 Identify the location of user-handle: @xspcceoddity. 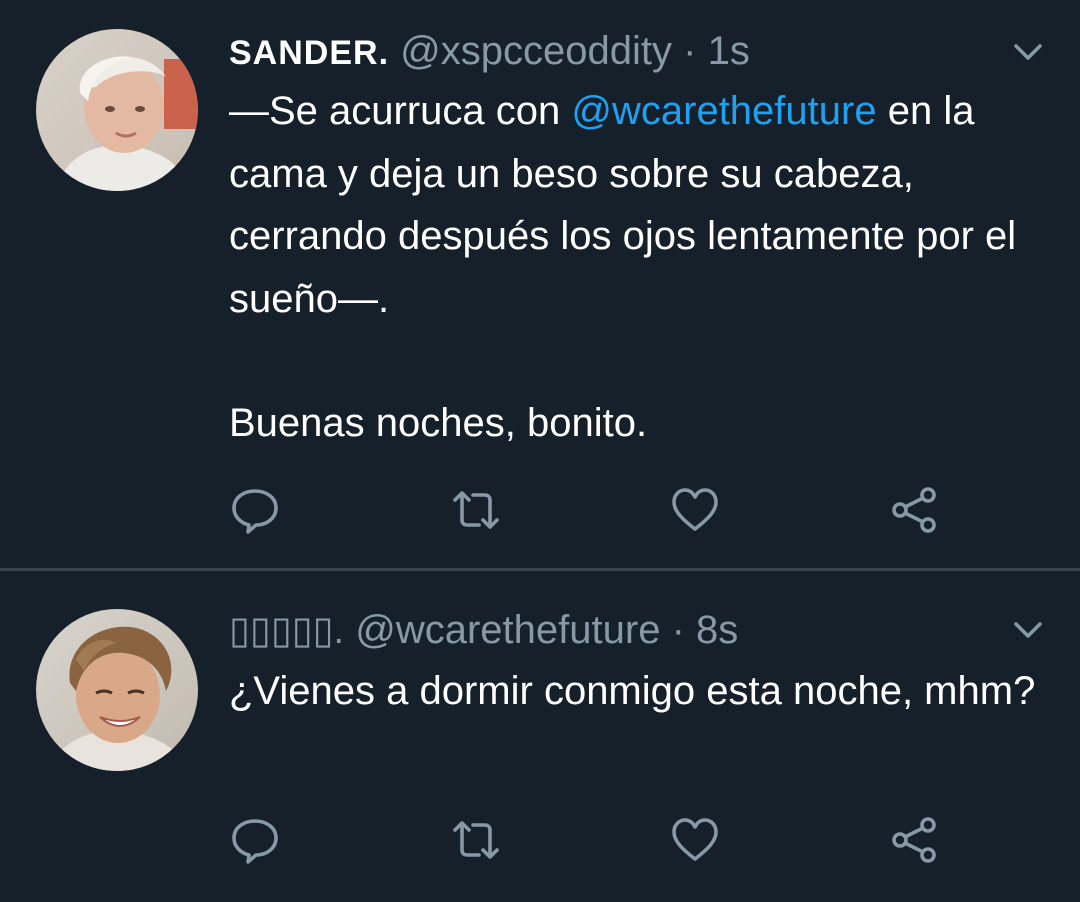
(536, 51).